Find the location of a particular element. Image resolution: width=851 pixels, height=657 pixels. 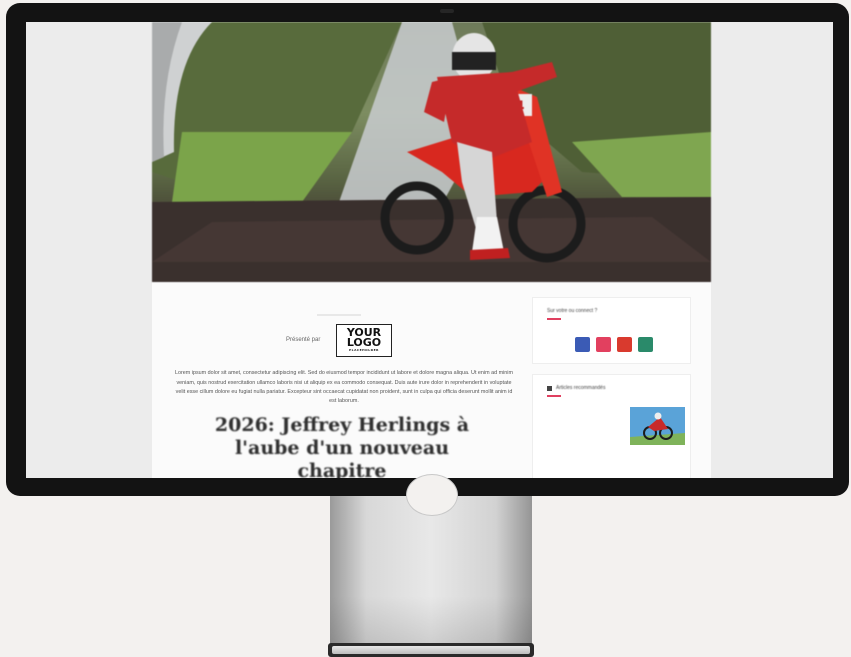

article-subtitle is located at coordinates (344, 472).